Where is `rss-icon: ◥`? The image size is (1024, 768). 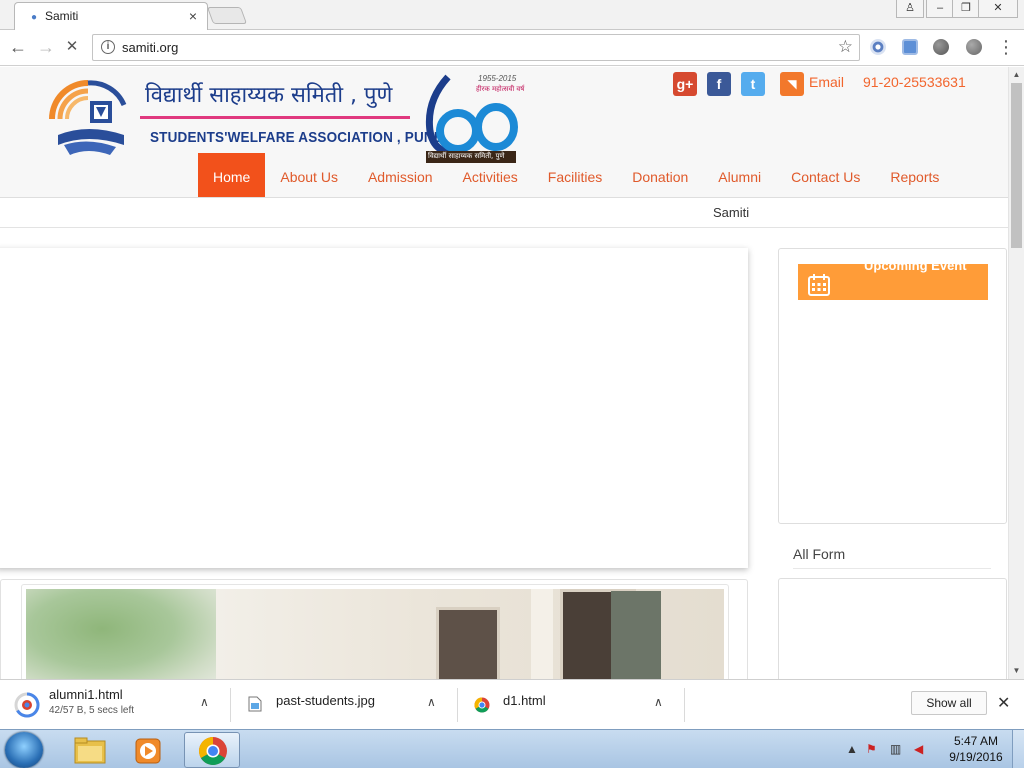 rss-icon: ◥ is located at coordinates (792, 84).